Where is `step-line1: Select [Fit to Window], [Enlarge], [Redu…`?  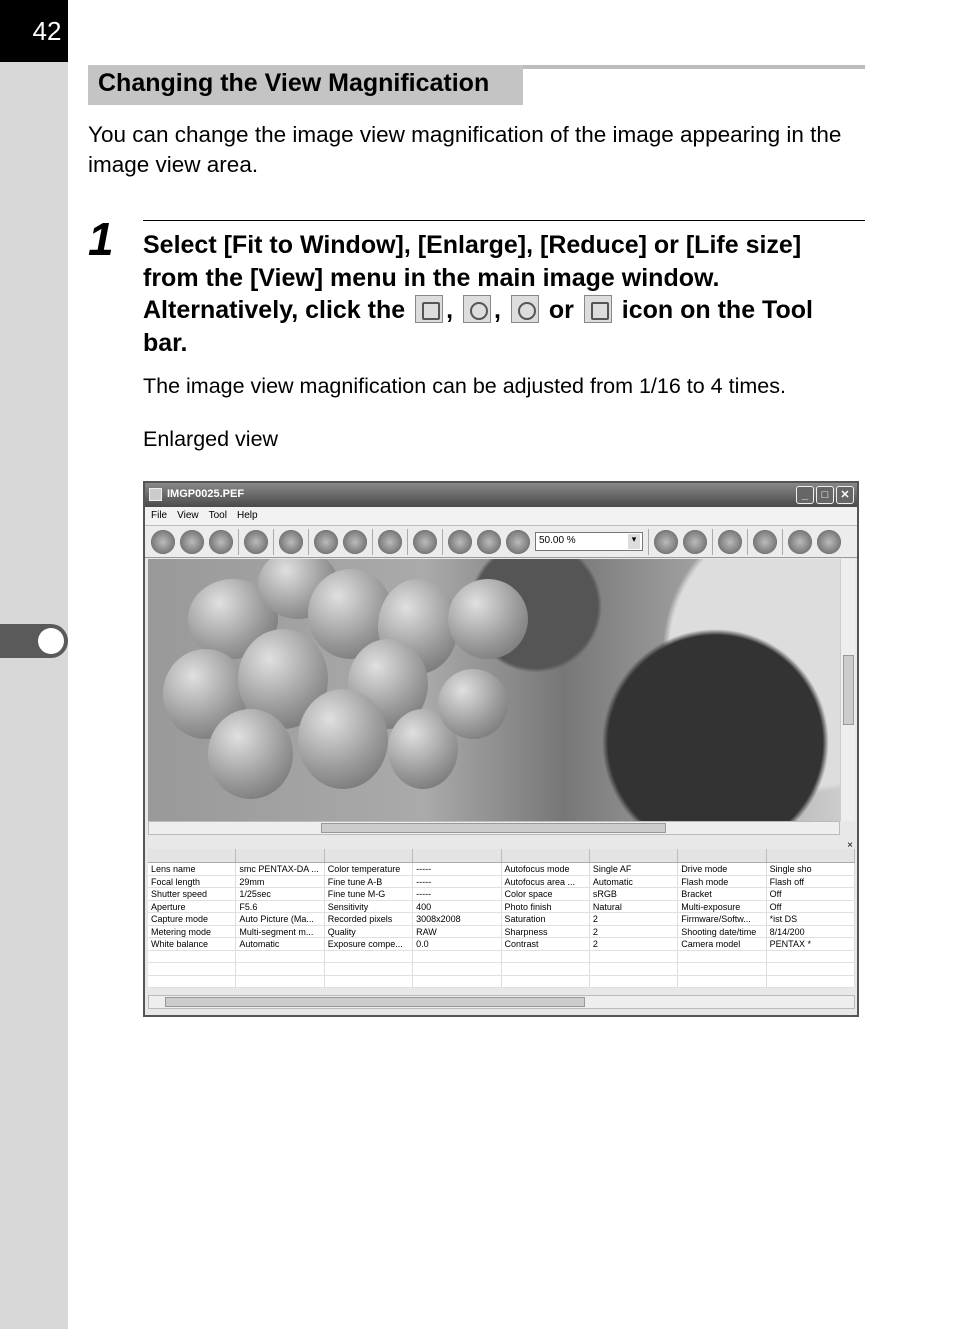
step-line1: Select [Fit to Window], [Enlarge], [Redu… is located at coordinates (472, 261).